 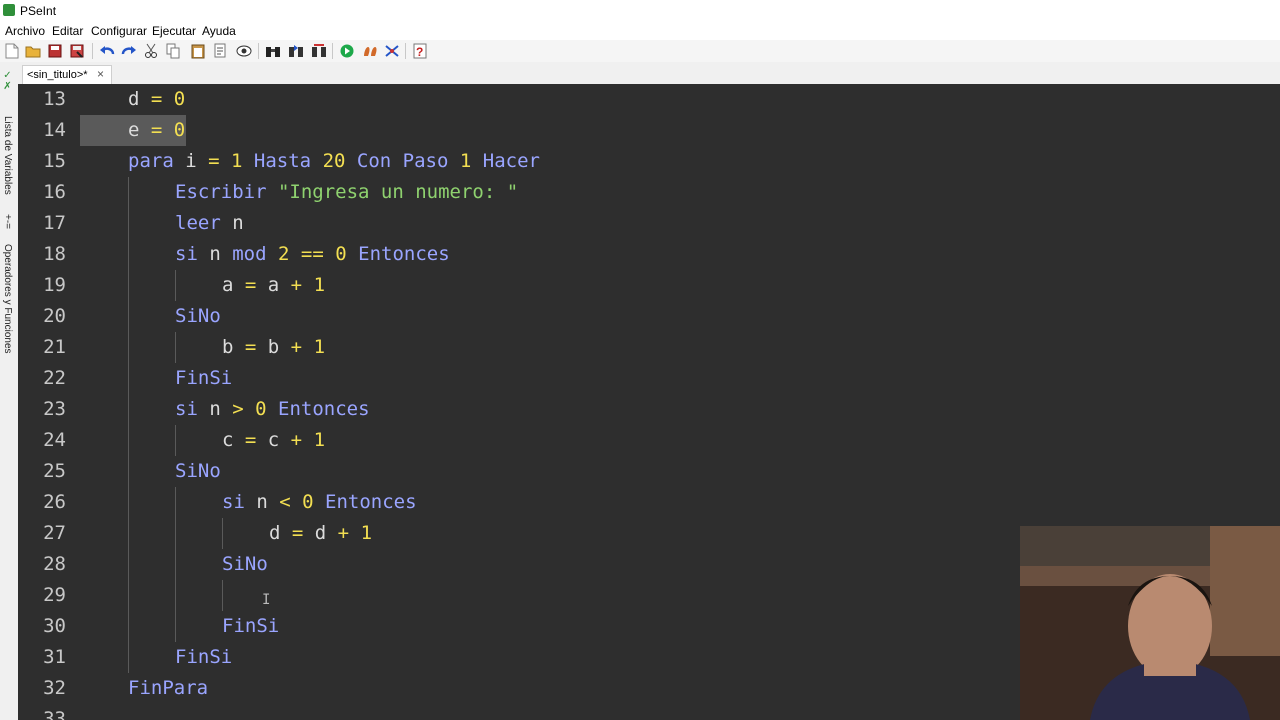 I want to click on text-cursor-icon: I, so click(x=266, y=600).